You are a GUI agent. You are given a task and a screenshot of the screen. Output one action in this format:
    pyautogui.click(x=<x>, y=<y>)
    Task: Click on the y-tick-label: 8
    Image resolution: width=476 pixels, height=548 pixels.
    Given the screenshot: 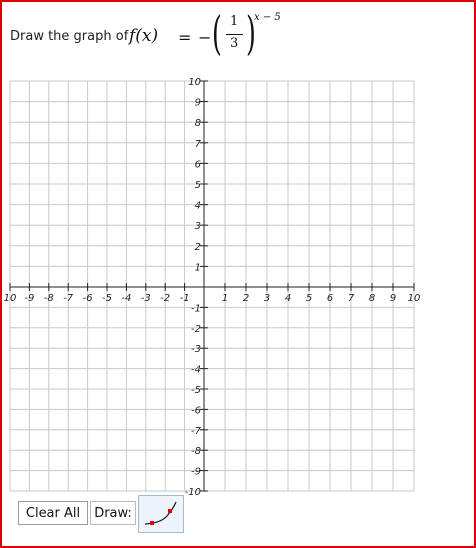 What is the action you would take?
    pyautogui.click(x=198, y=123)
    